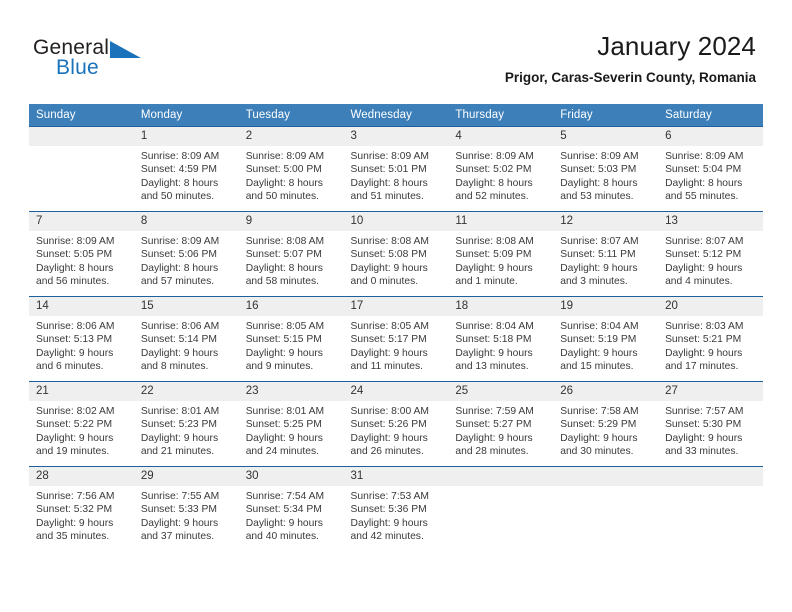 Image resolution: width=792 pixels, height=612 pixels. What do you see at coordinates (186, 115) in the screenshot?
I see `weekday-header-monday: Monday` at bounding box center [186, 115].